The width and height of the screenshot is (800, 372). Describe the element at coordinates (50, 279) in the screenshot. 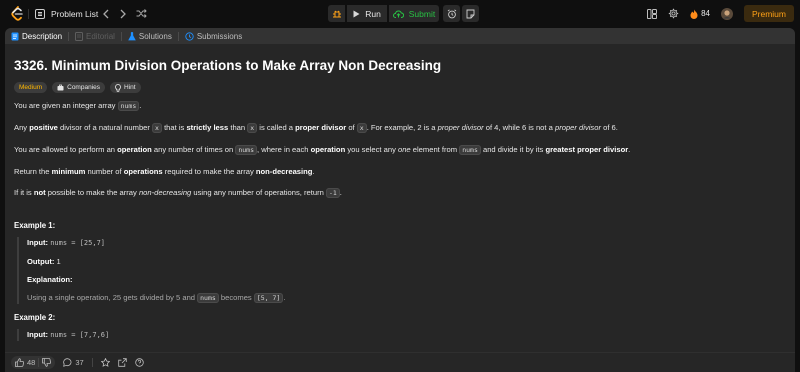

I see `explanation-label: Explanation:` at that location.